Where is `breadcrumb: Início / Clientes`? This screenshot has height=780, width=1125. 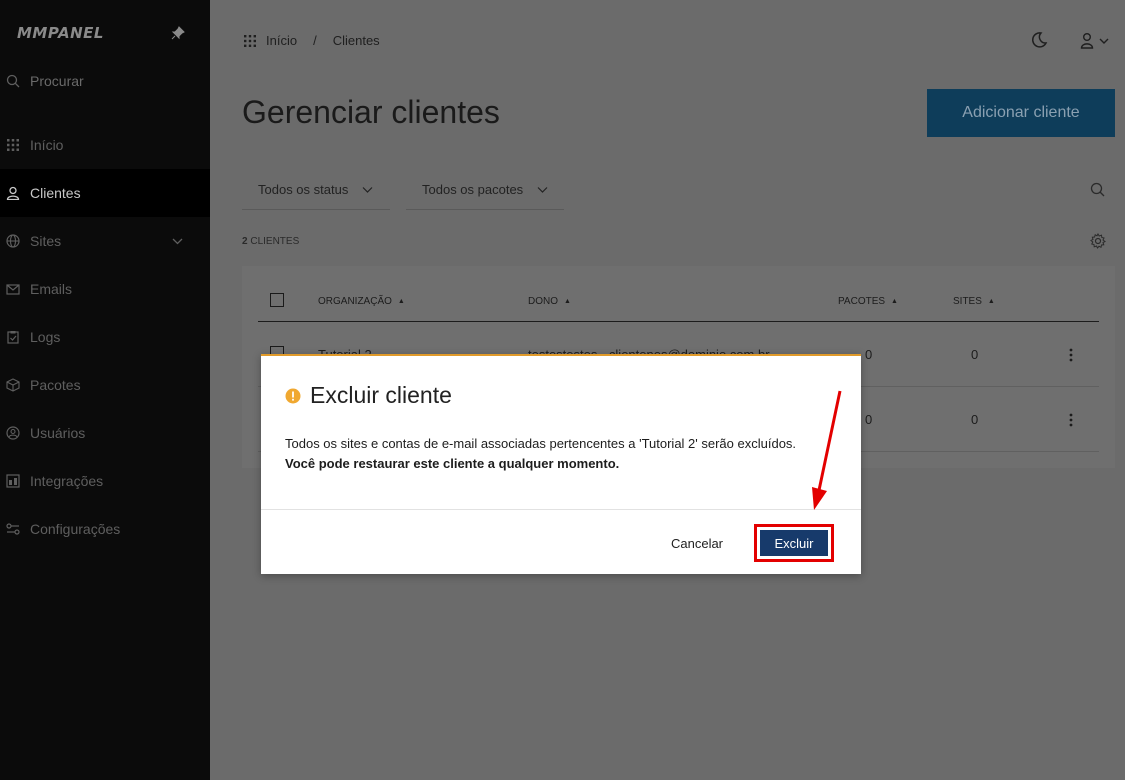
breadcrumb: Início / Clientes is located at coordinates (312, 40).